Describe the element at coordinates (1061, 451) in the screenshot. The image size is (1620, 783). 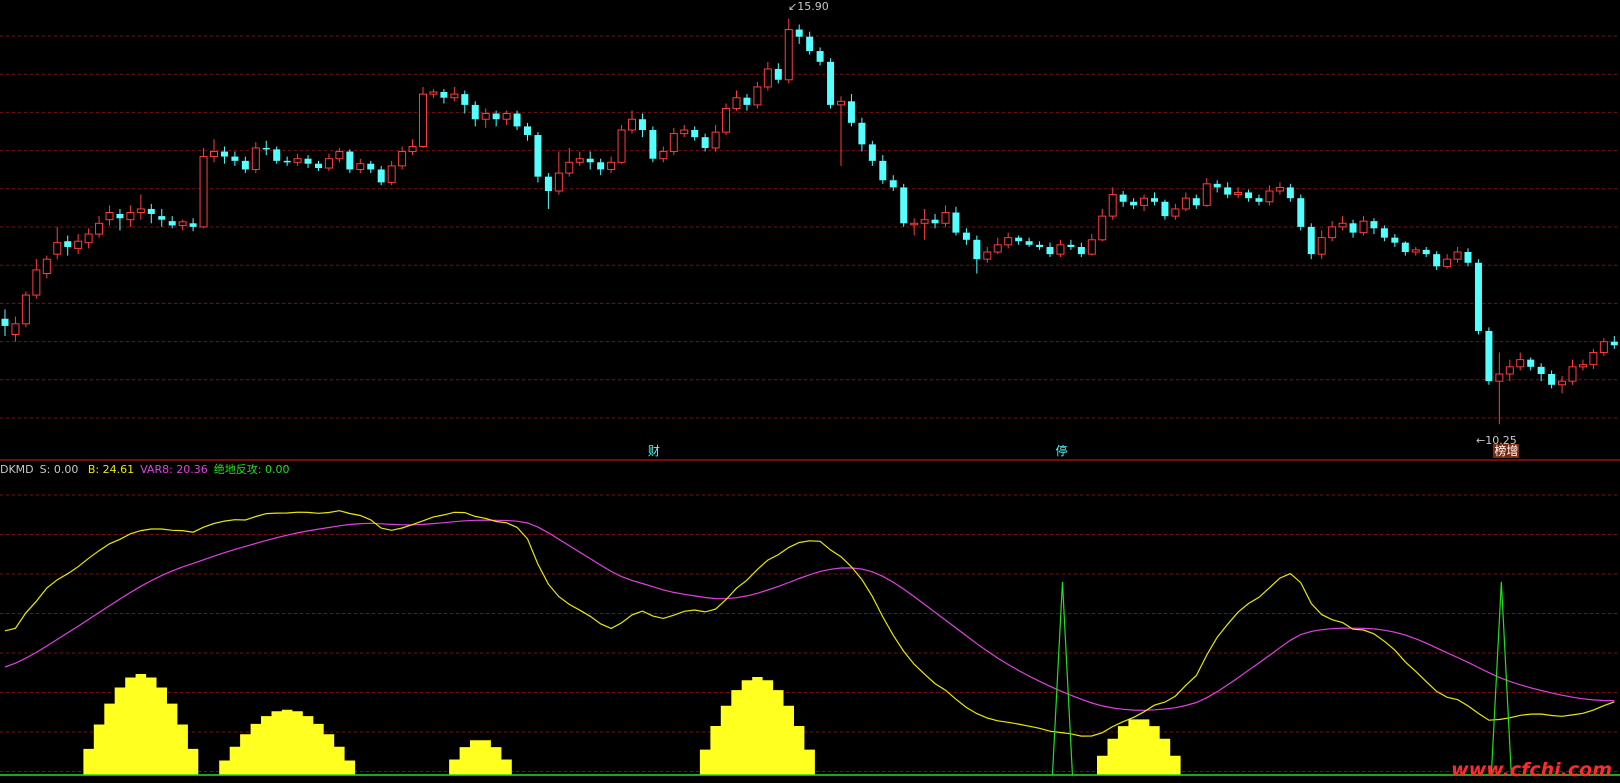
I see `event-tag: 停` at that location.